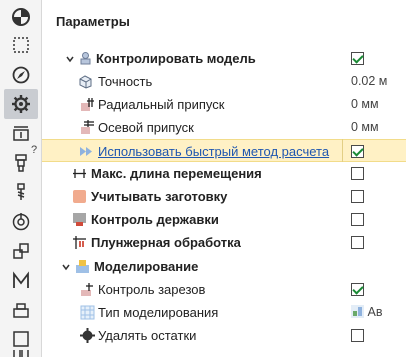  What do you see at coordinates (224, 289) in the screenshot?
I see `row-gouge-check: Контроль зарезов` at bounding box center [224, 289].